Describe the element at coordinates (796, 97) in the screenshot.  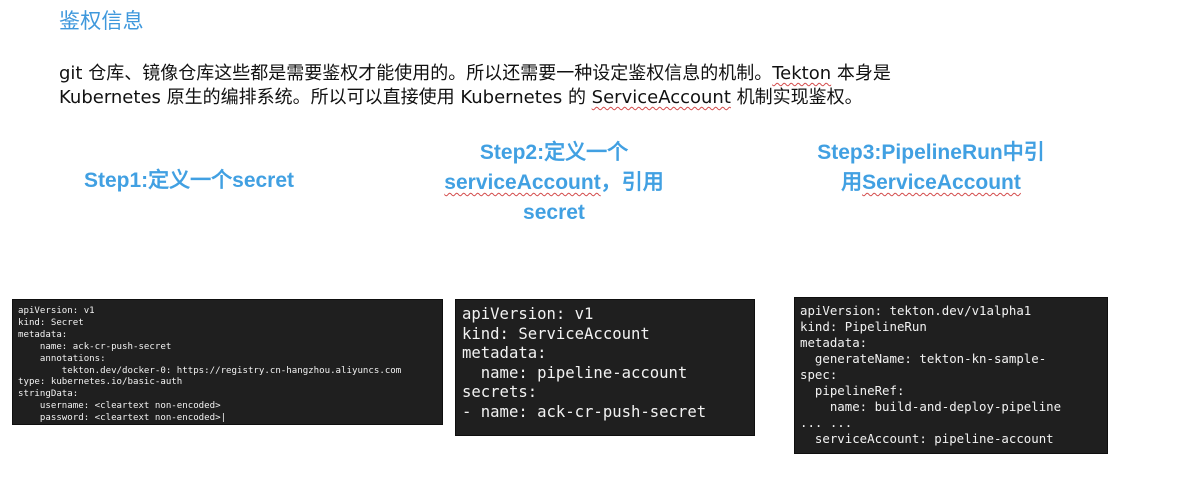
I see `intro-line-2-part-c: 机制实现鉴权。` at that location.